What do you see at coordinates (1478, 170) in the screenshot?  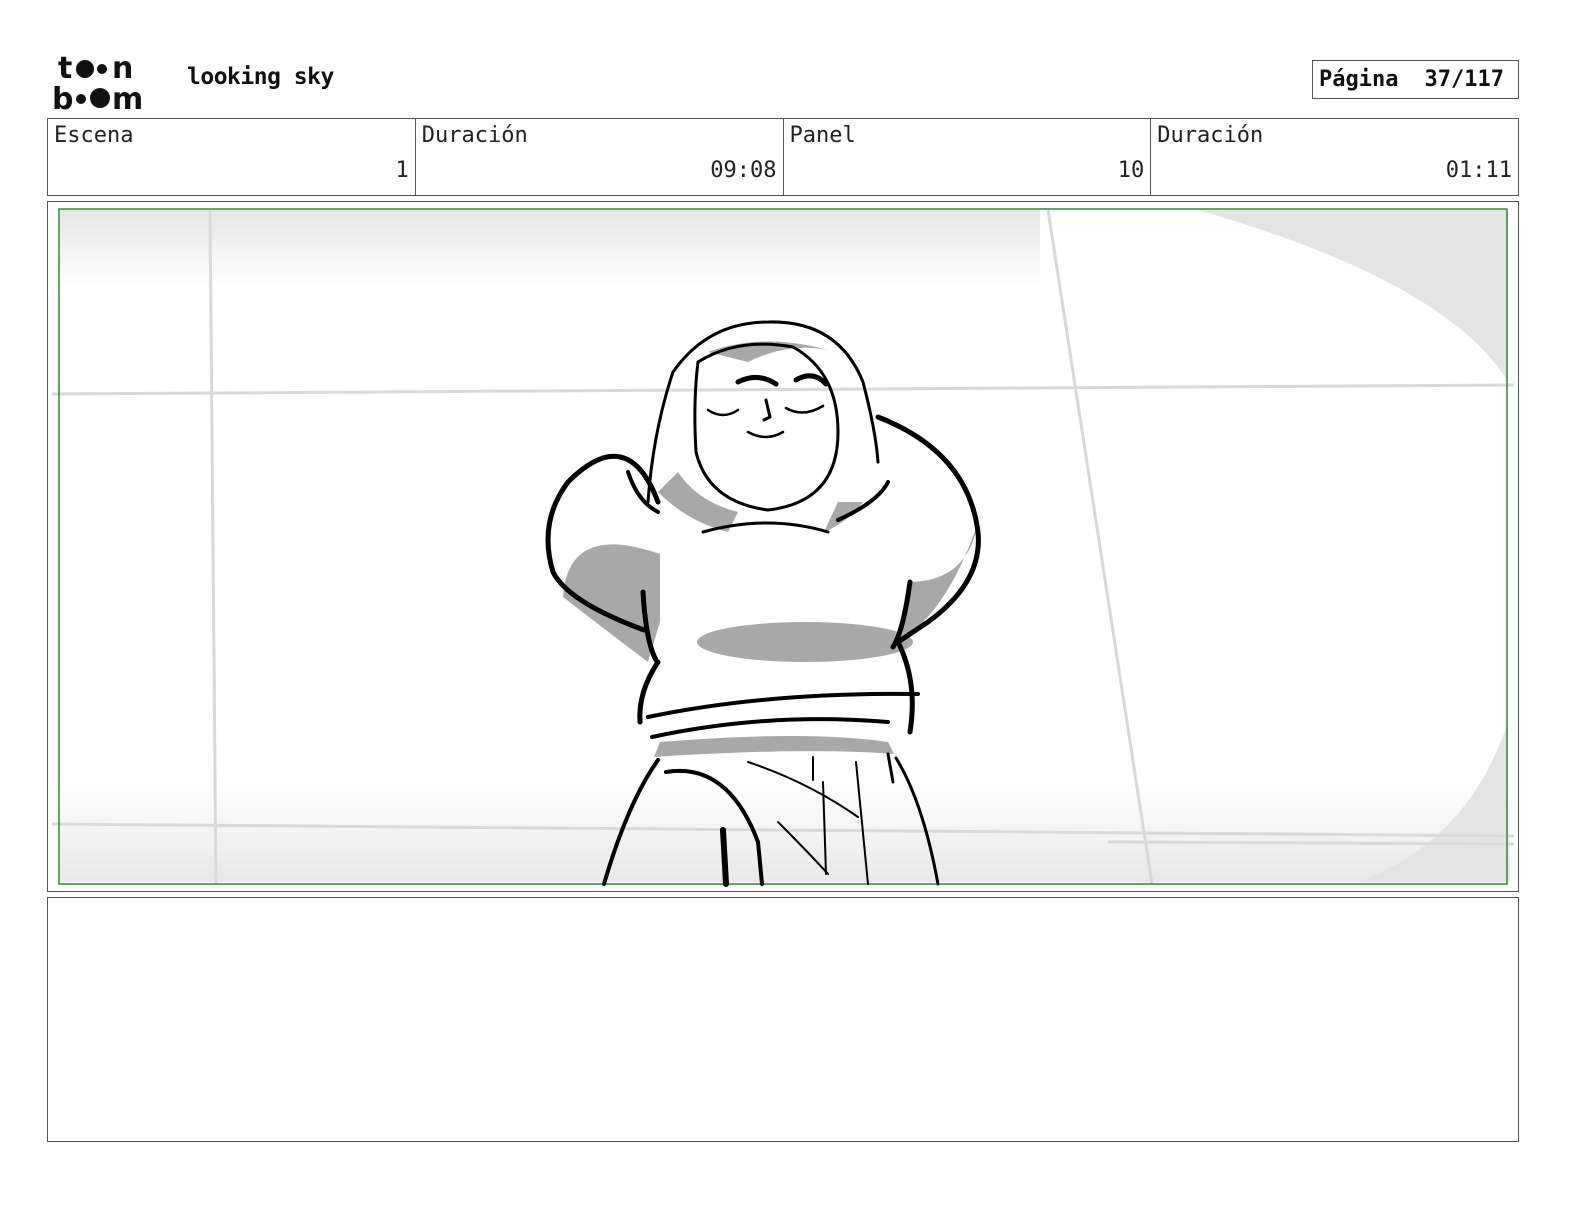 I see `panel-duration-value: 01:11` at bounding box center [1478, 170].